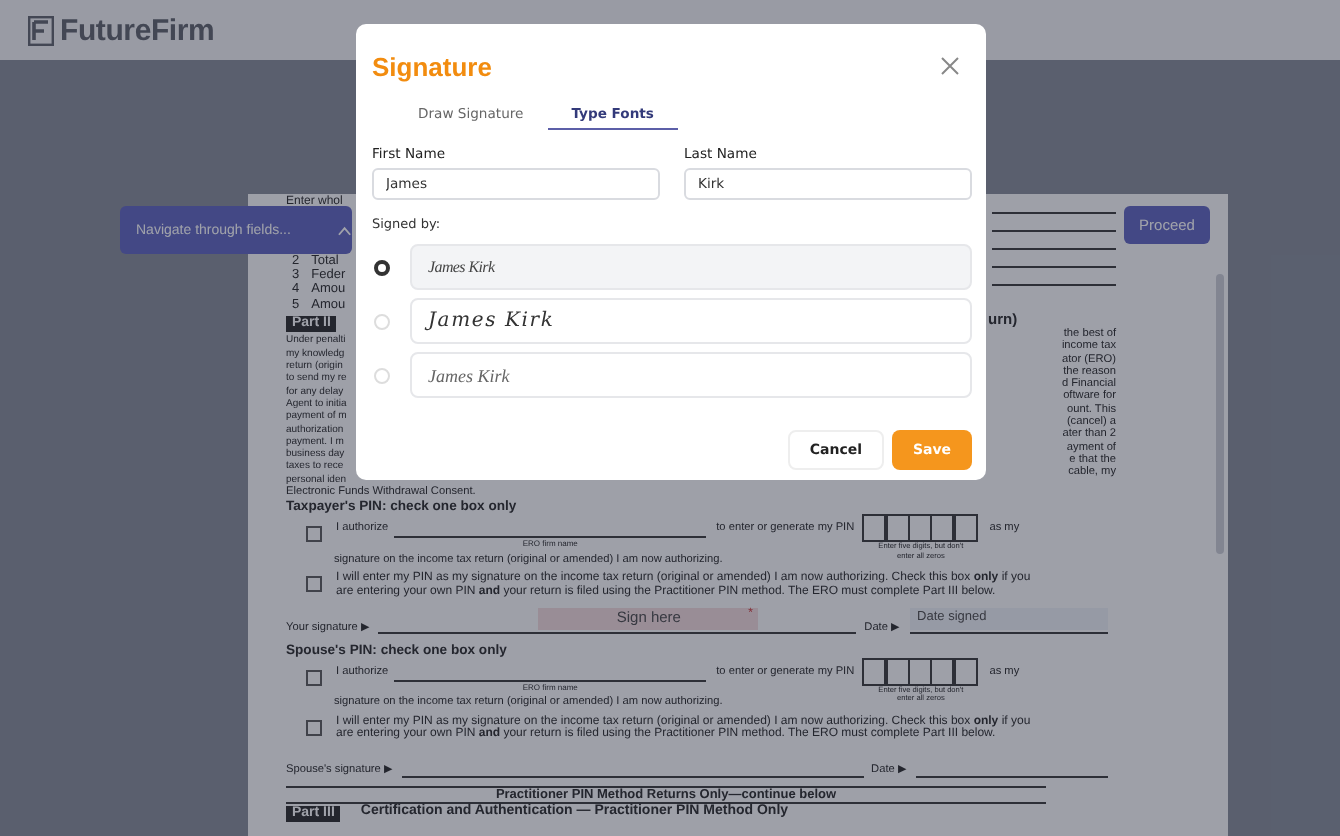 The height and width of the screenshot is (836, 1340). Describe the element at coordinates (950, 66) in the screenshot. I see `close-icon` at that location.